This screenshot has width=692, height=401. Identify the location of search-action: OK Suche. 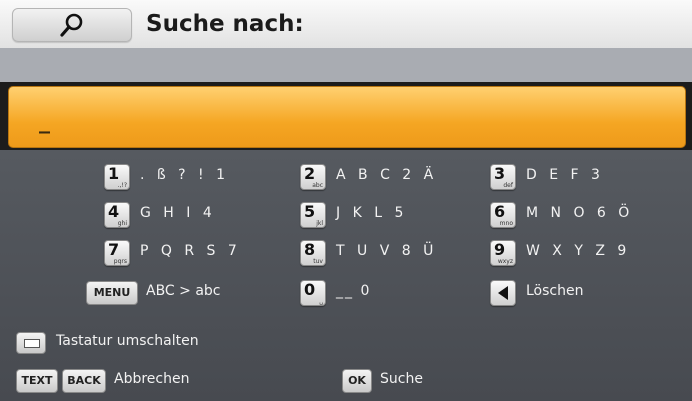
(402, 382).